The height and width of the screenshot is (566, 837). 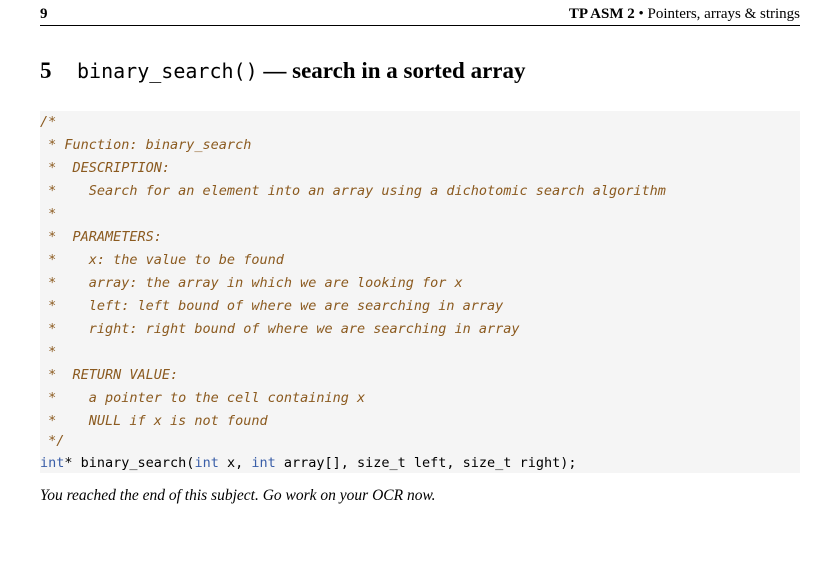 I want to click on page-header: 9 TP ASM 2 • Pointers, arrays & strings, so click(x=420, y=14).